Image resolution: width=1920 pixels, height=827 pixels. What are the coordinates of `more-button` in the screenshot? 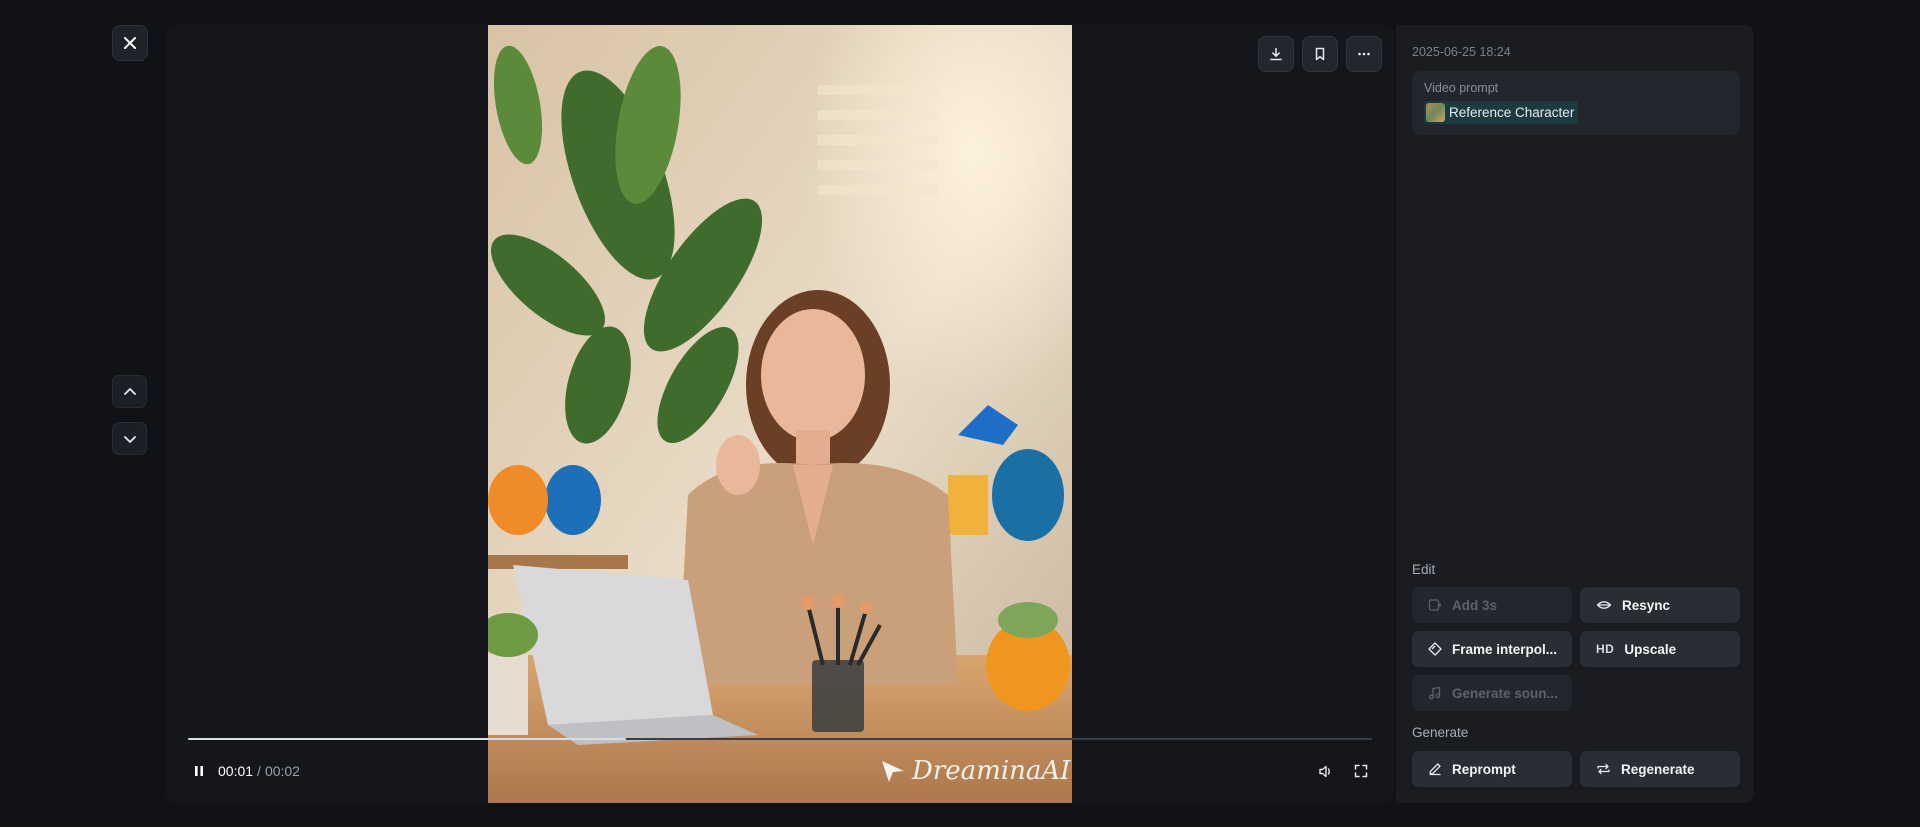 It's located at (1364, 54).